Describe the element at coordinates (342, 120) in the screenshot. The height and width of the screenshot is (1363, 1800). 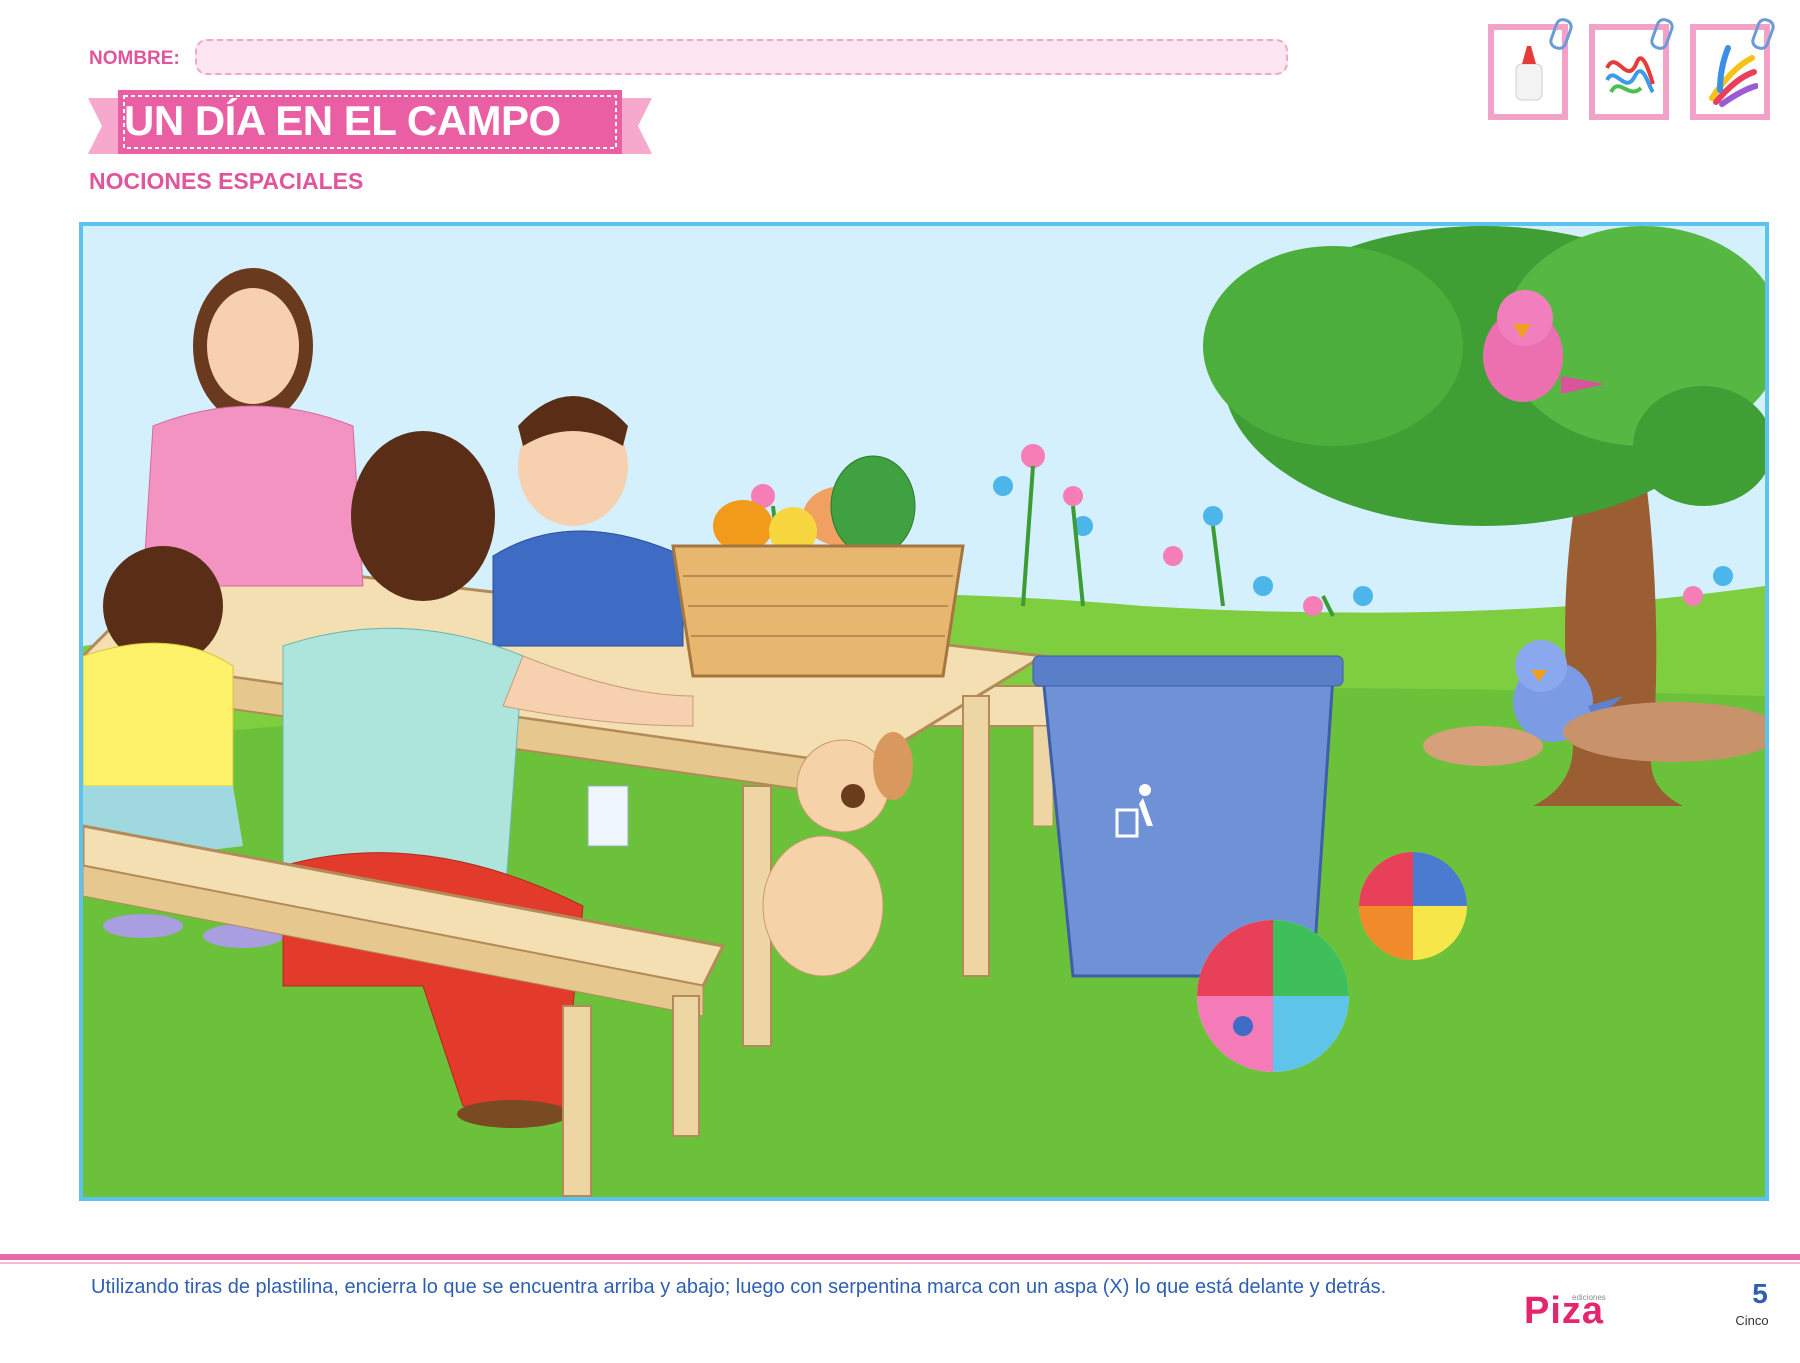
I see `page-title: UN DÍA EN EL CAMPO` at that location.